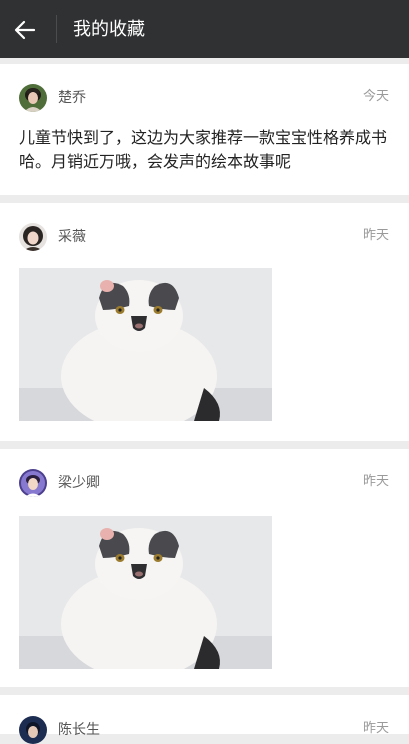 The height and width of the screenshot is (744, 409). Describe the element at coordinates (72, 237) in the screenshot. I see `user-name: 采薇` at that location.